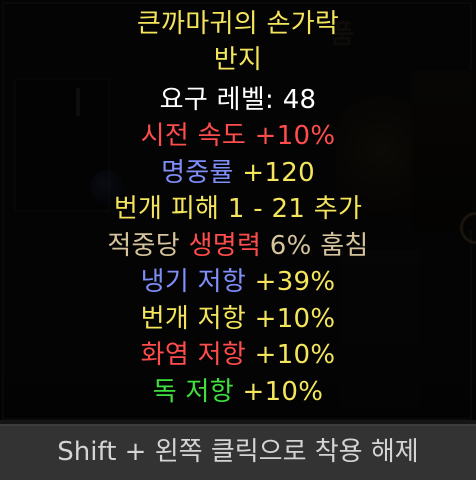 The height and width of the screenshot is (480, 476). I want to click on item-mod-line: 명중률 +120, so click(238, 173).